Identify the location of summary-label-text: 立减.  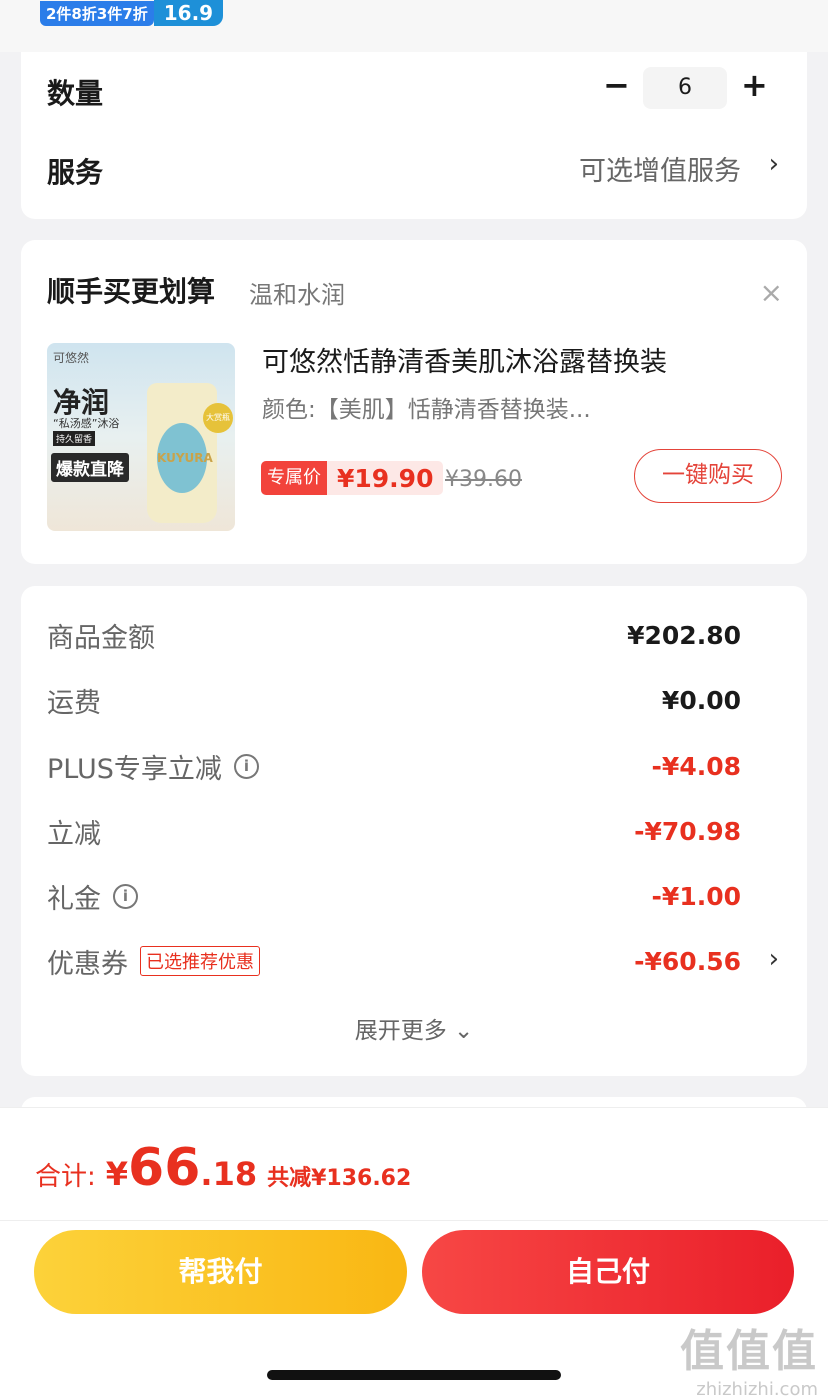
(74, 834).